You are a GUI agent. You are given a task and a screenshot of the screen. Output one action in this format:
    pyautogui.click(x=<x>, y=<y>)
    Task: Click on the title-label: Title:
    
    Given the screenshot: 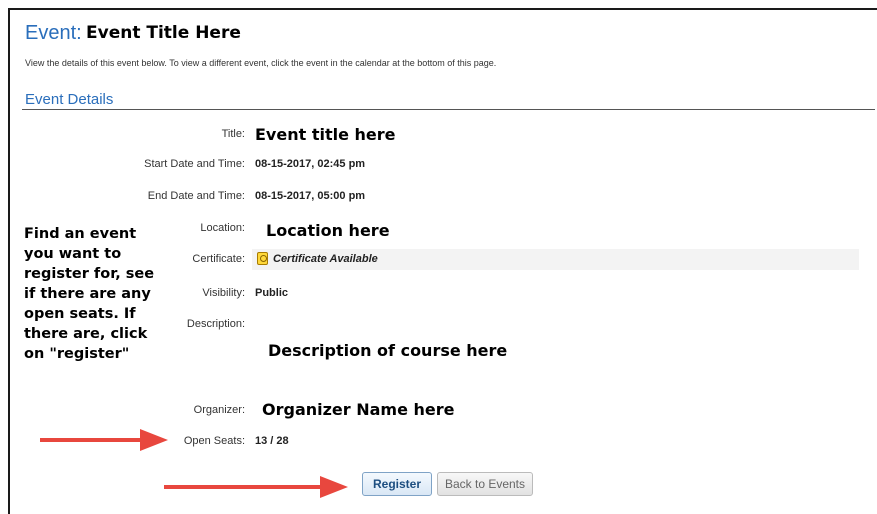 What is the action you would take?
    pyautogui.click(x=233, y=134)
    